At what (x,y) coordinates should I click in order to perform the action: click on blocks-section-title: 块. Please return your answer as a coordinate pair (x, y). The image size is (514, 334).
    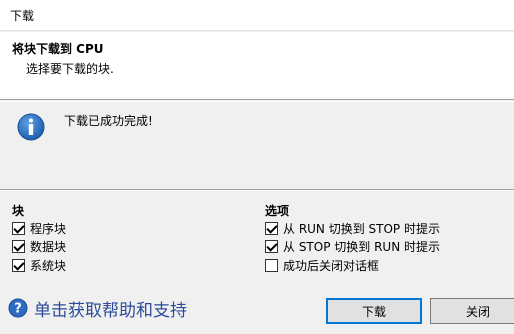
    Looking at the image, I should click on (18, 211).